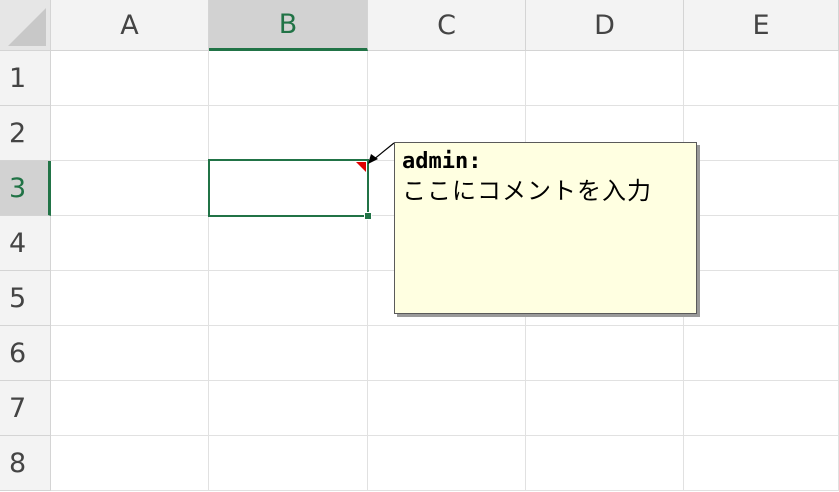  Describe the element at coordinates (605, 25) in the screenshot. I see `column-header-d: D` at that location.